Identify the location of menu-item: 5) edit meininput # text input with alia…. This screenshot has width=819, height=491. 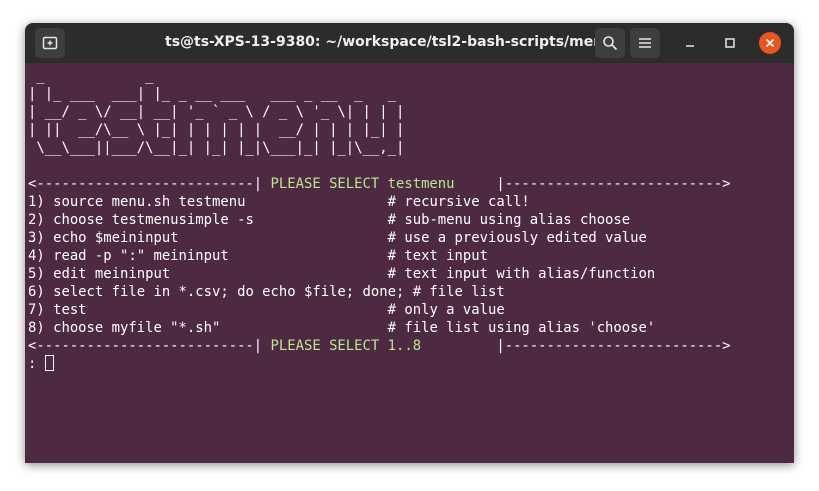
(410, 274).